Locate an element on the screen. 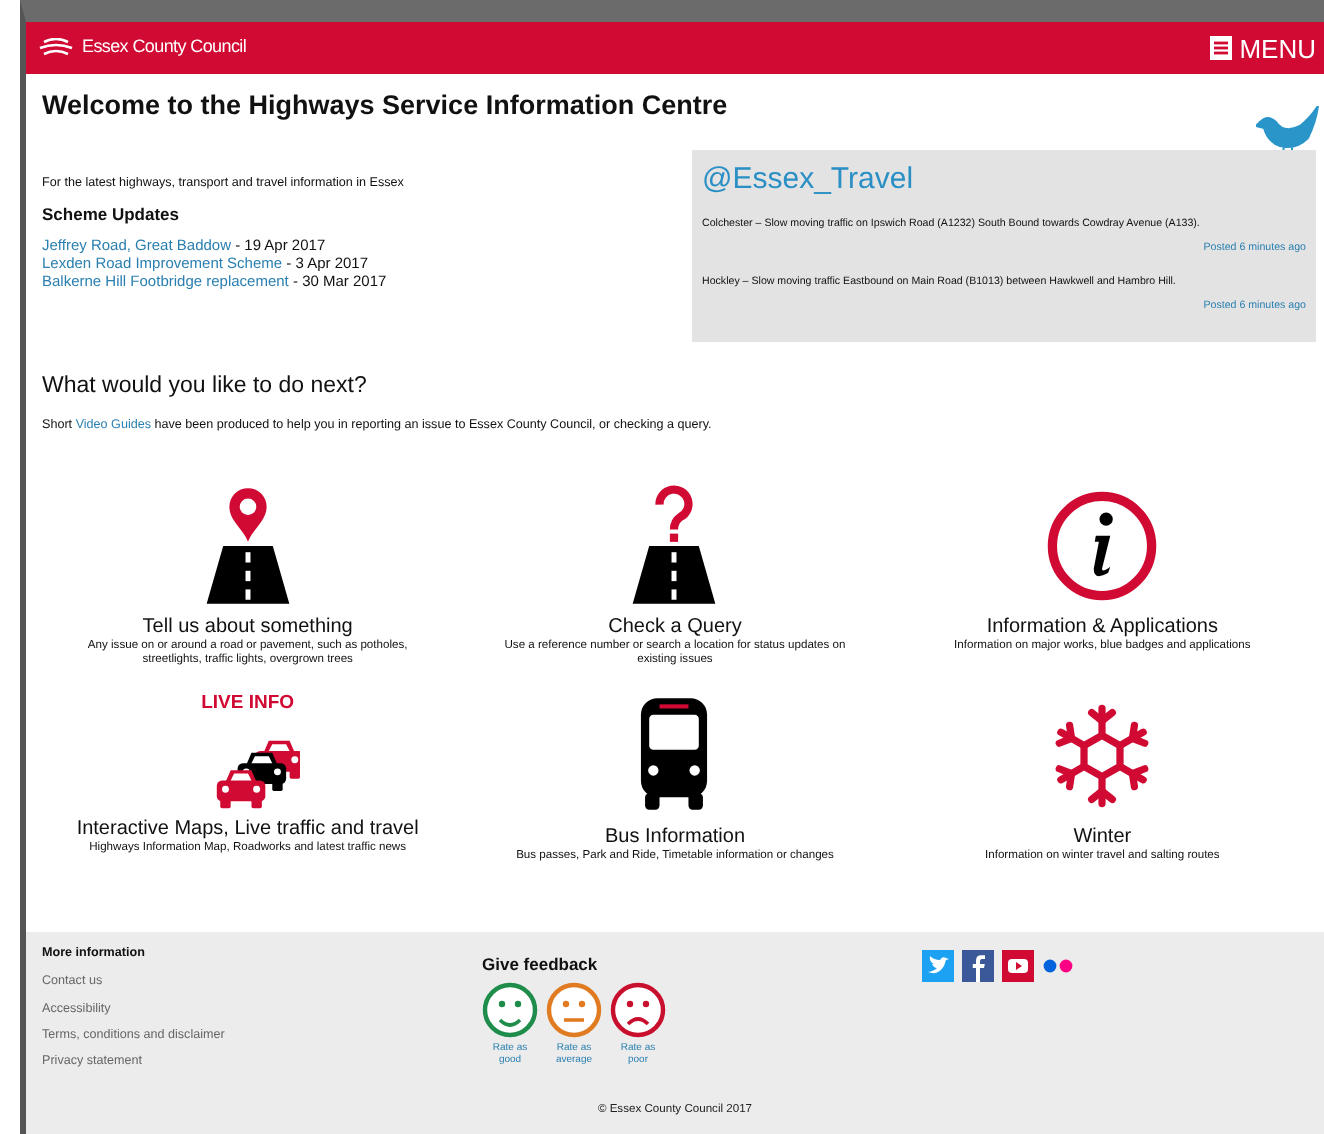  facebook-icon is located at coordinates (978, 965).